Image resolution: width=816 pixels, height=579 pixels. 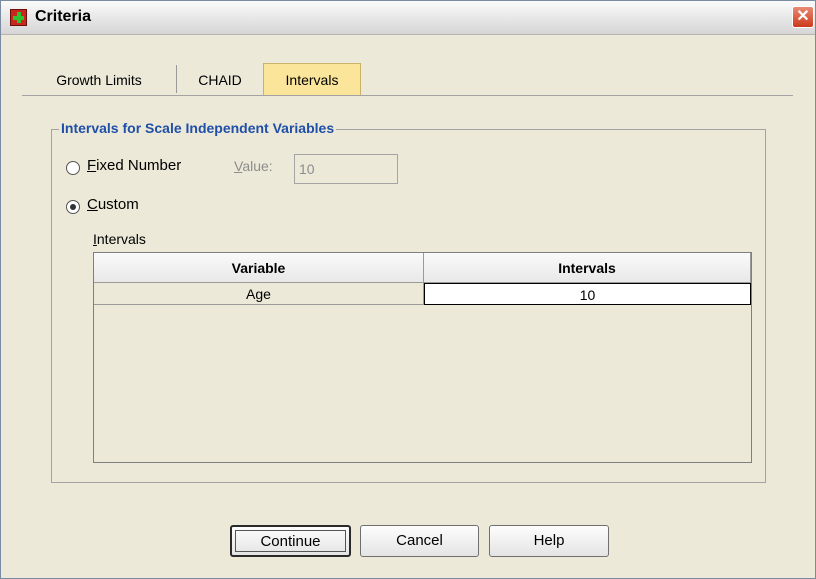 What do you see at coordinates (312, 79) in the screenshot?
I see `tab-intervals: Intervals` at bounding box center [312, 79].